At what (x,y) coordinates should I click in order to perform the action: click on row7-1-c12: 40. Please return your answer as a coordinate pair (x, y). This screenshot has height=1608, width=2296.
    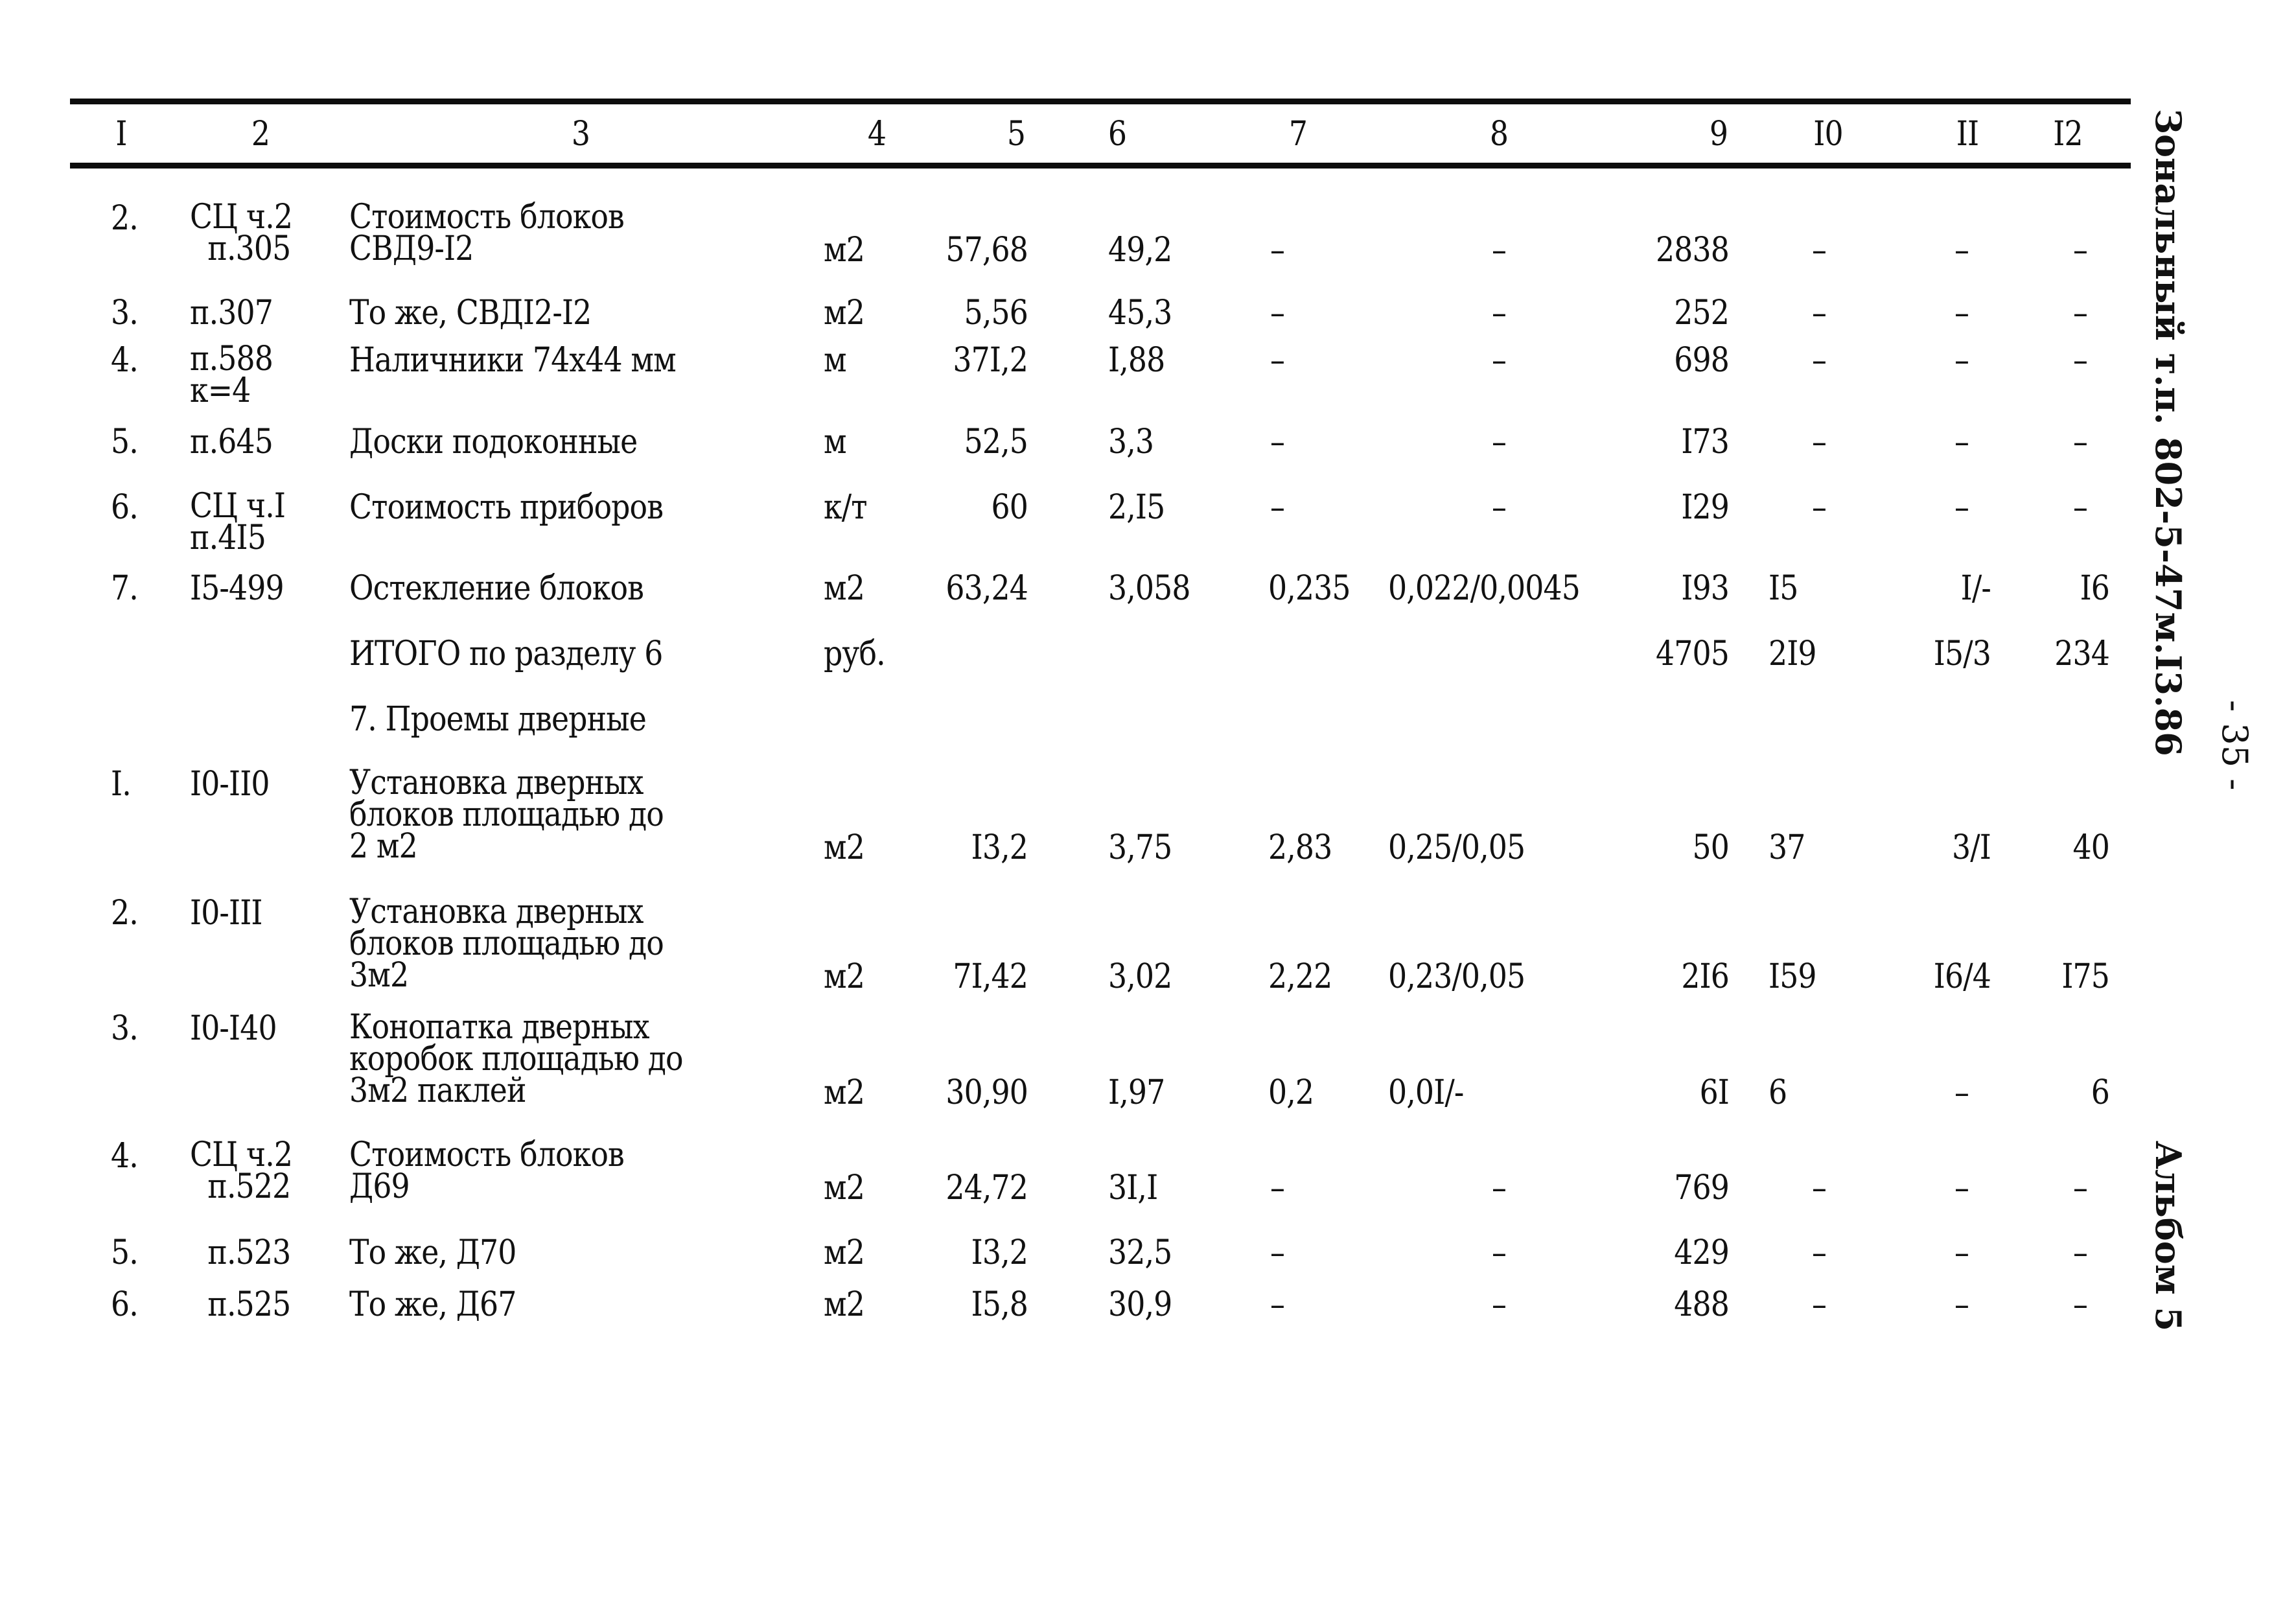
    Looking at the image, I should click on (2091, 848).